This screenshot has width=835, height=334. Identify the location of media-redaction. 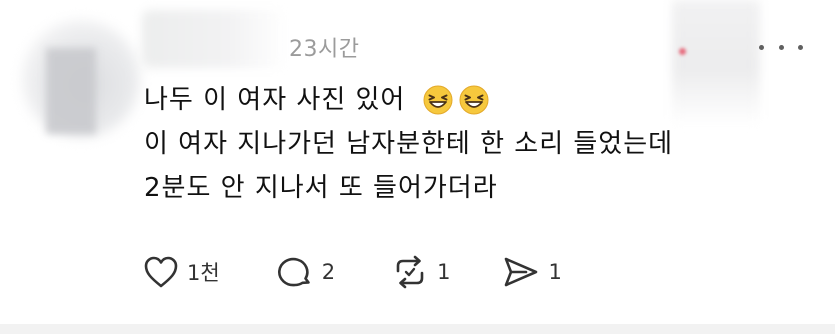
(716, 62).